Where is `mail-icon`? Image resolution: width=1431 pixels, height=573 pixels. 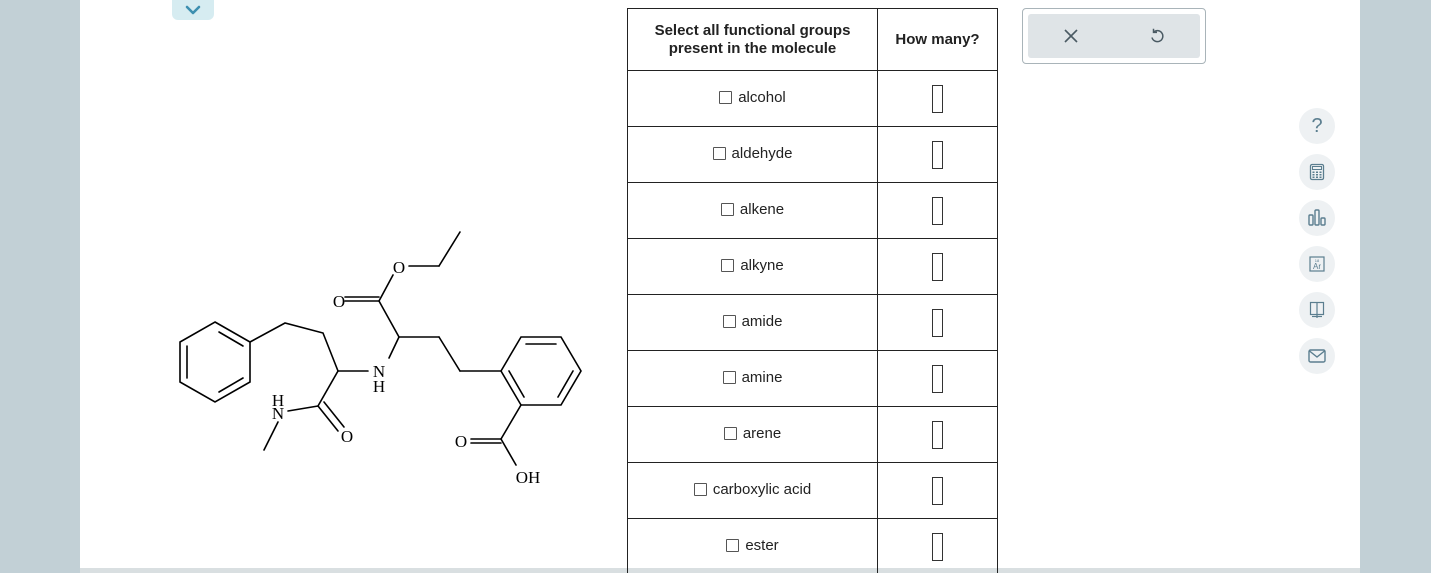
mail-icon is located at coordinates (1317, 356).